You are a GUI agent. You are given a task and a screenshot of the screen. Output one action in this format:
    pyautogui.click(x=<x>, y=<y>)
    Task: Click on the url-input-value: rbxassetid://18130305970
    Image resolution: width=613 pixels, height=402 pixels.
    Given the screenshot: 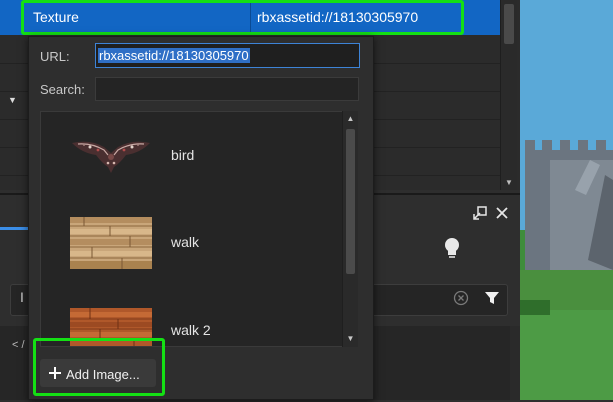 What is the action you would take?
    pyautogui.click(x=174, y=55)
    